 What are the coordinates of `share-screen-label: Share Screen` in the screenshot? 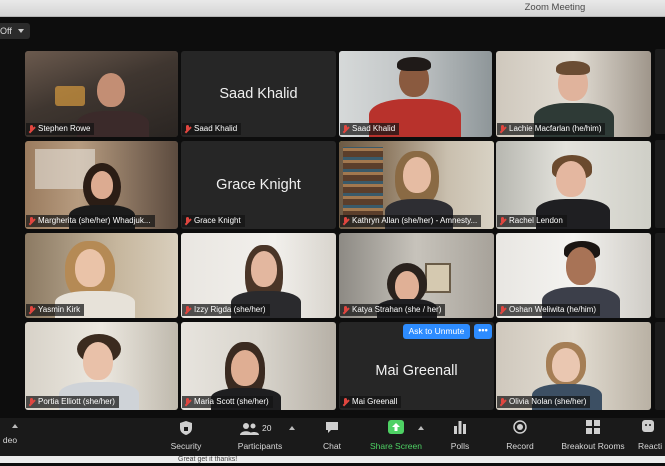 It's located at (396, 446).